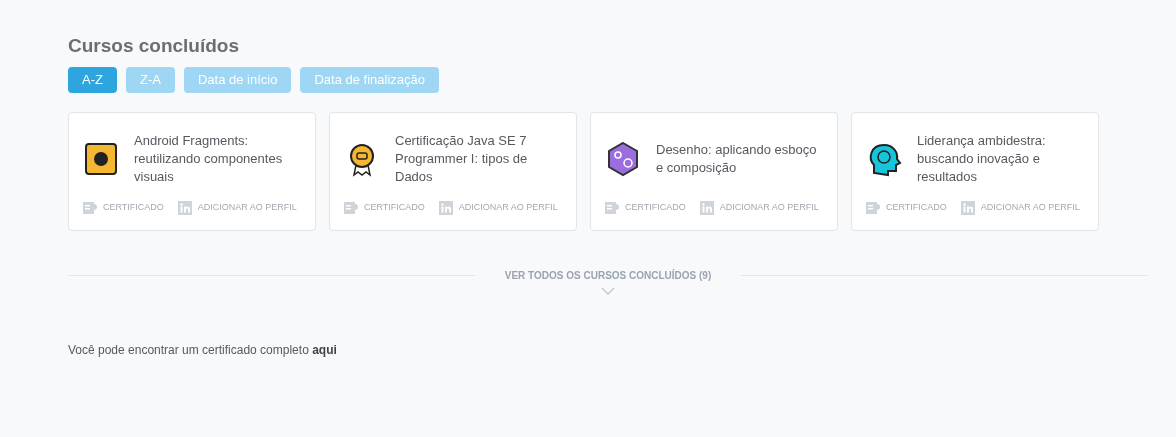 This screenshot has width=1176, height=437. I want to click on course-title: Desenho: aplicando esboço e composição, so click(737, 159).